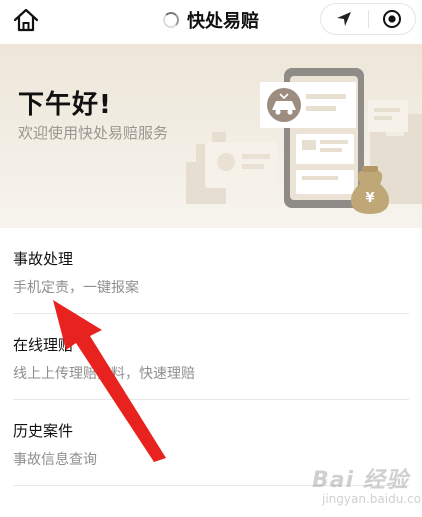 This screenshot has height=517, width=422. What do you see at coordinates (104, 374) in the screenshot?
I see `list-item-subtitle: 线上上传理赔资料，快速理赔` at bounding box center [104, 374].